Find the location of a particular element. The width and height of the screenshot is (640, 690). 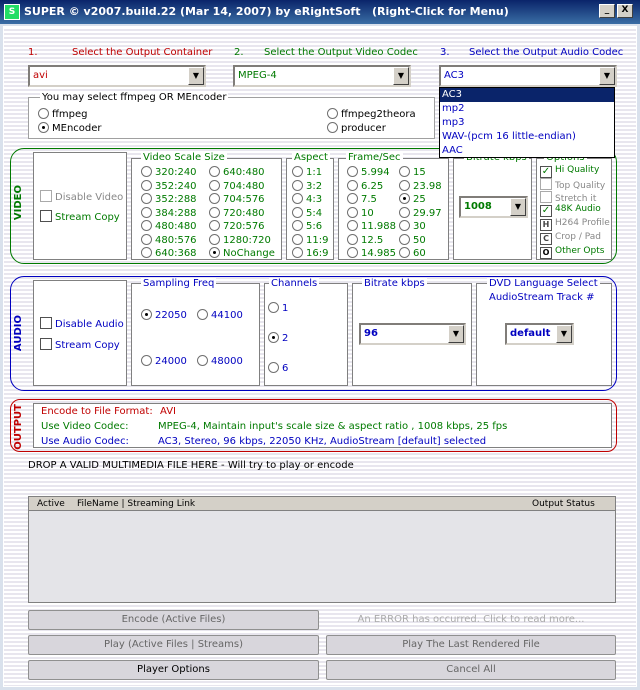

dvd-track-value: default is located at coordinates (530, 333).